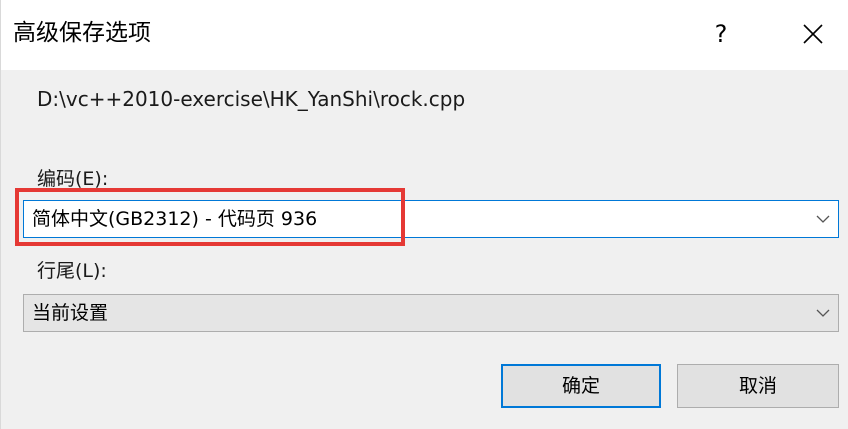 The height and width of the screenshot is (429, 848). Describe the element at coordinates (251, 99) in the screenshot. I see `file-path: D:\vc++2010-exercise\HK_YanShi\rock.cpp` at that location.